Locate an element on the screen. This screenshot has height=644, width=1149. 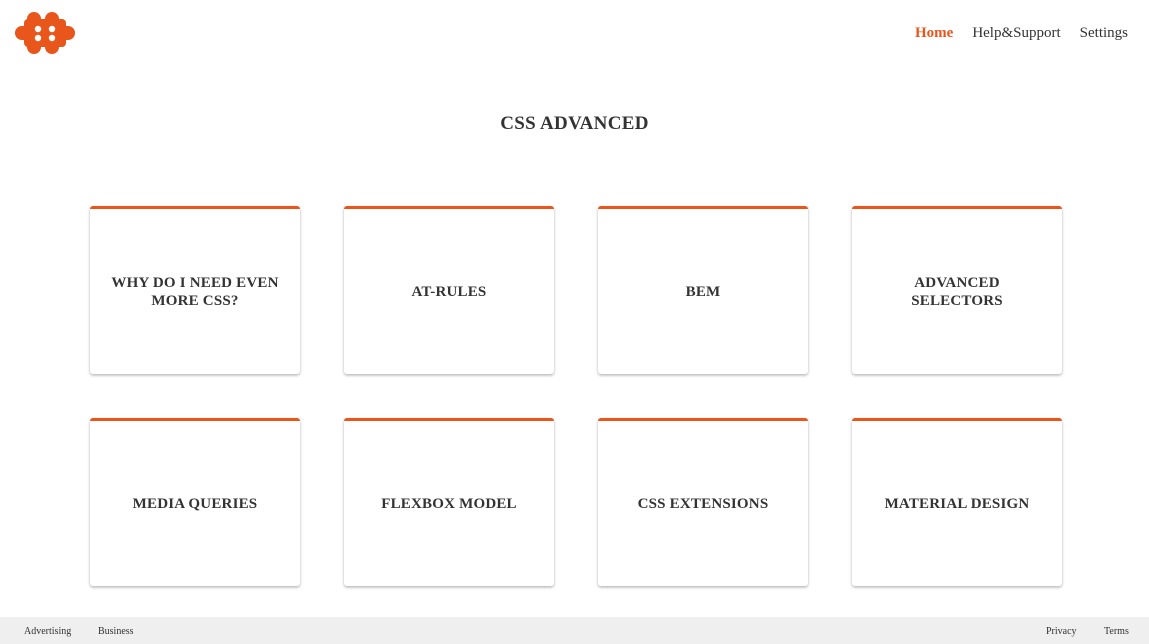
topic-card-at-rules: AT-RULES is located at coordinates (449, 290).